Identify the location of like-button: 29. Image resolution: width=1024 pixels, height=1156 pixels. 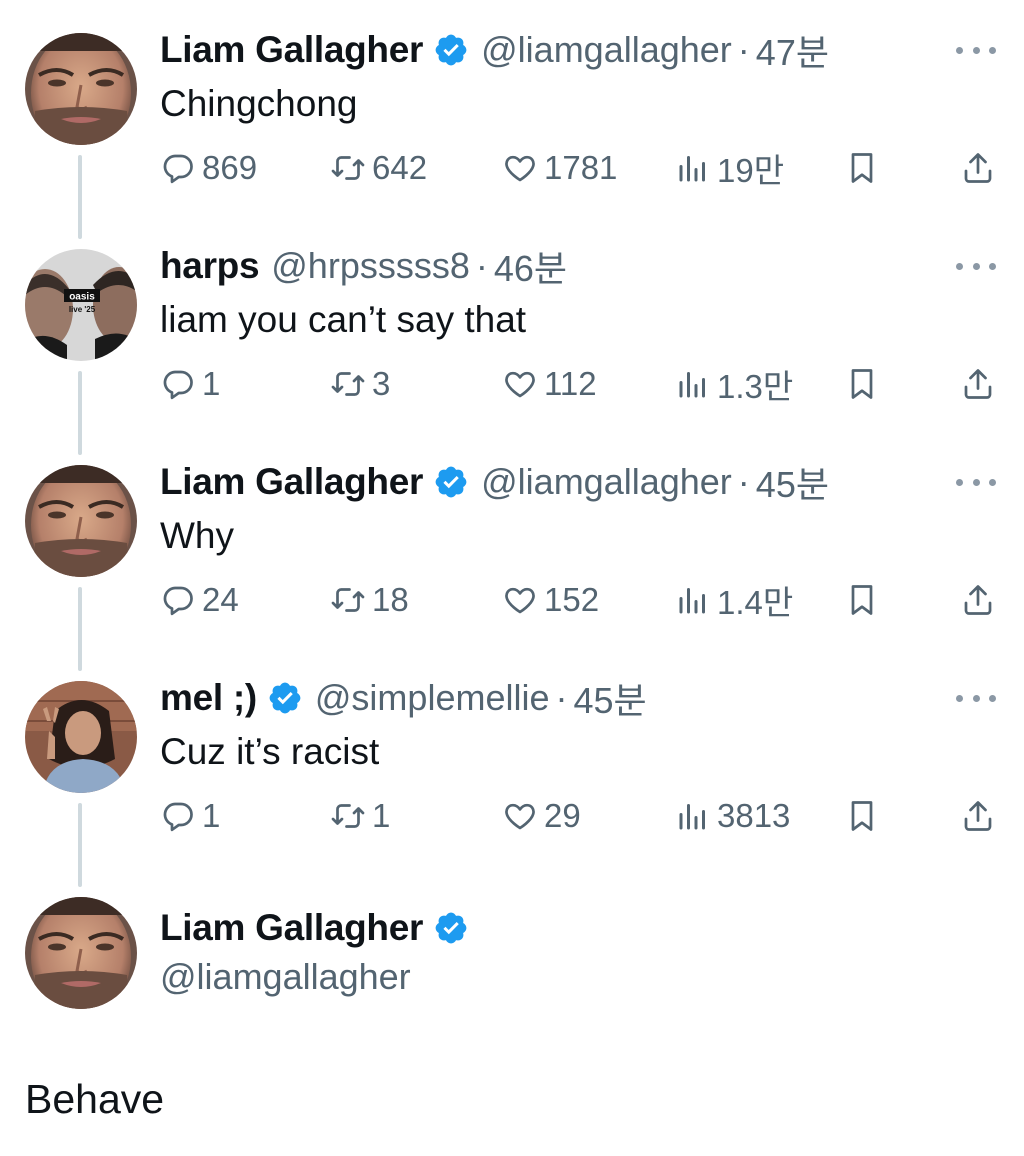
(541, 816).